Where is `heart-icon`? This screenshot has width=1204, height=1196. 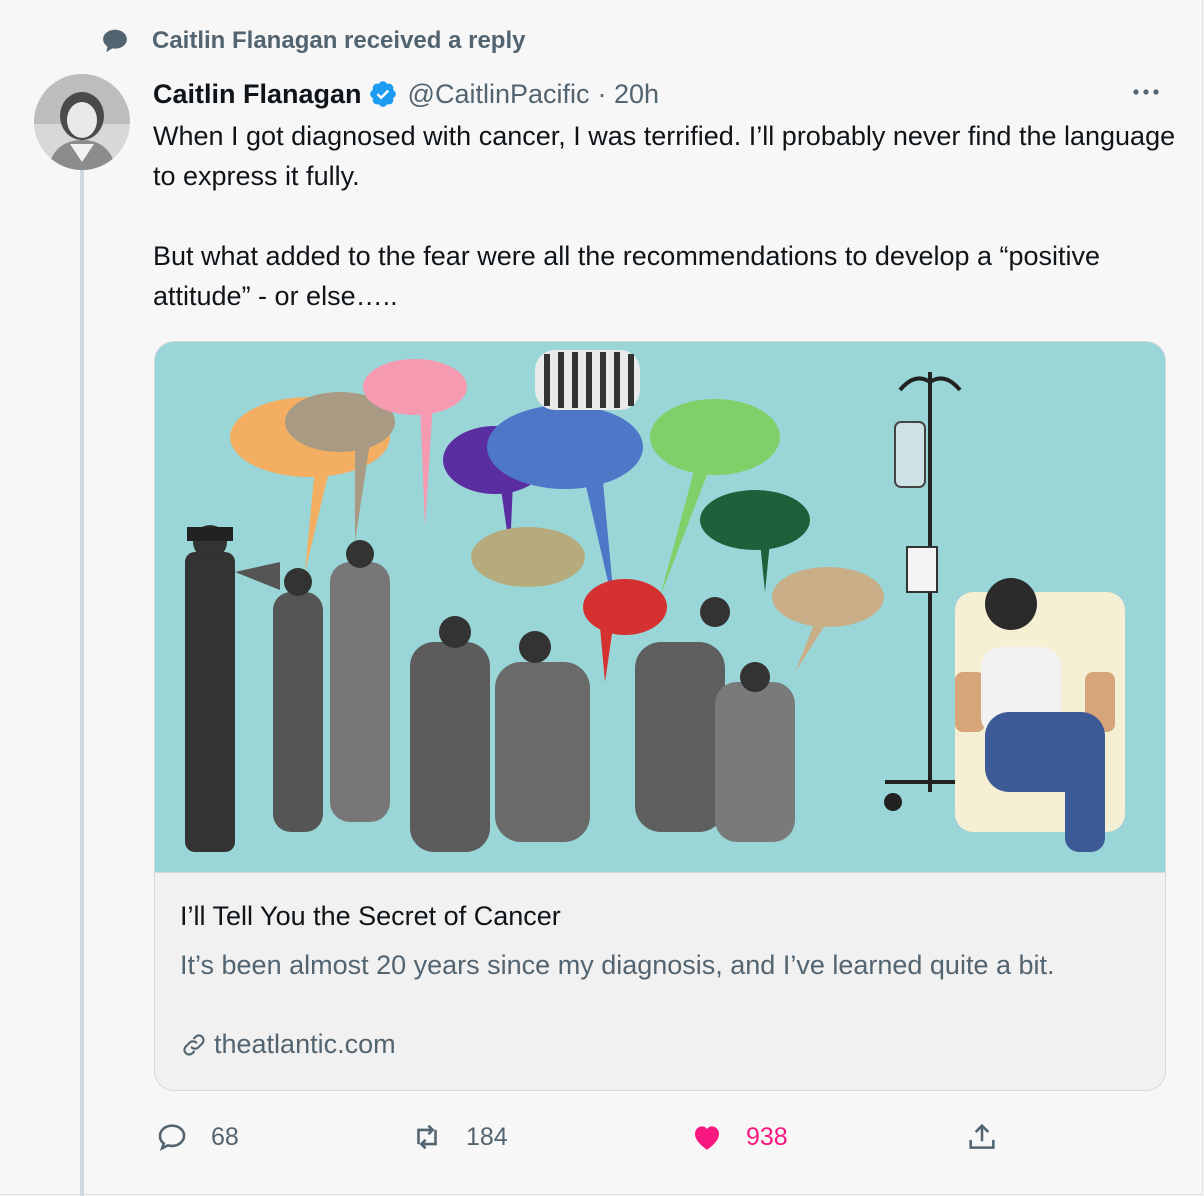
heart-icon is located at coordinates (707, 1138).